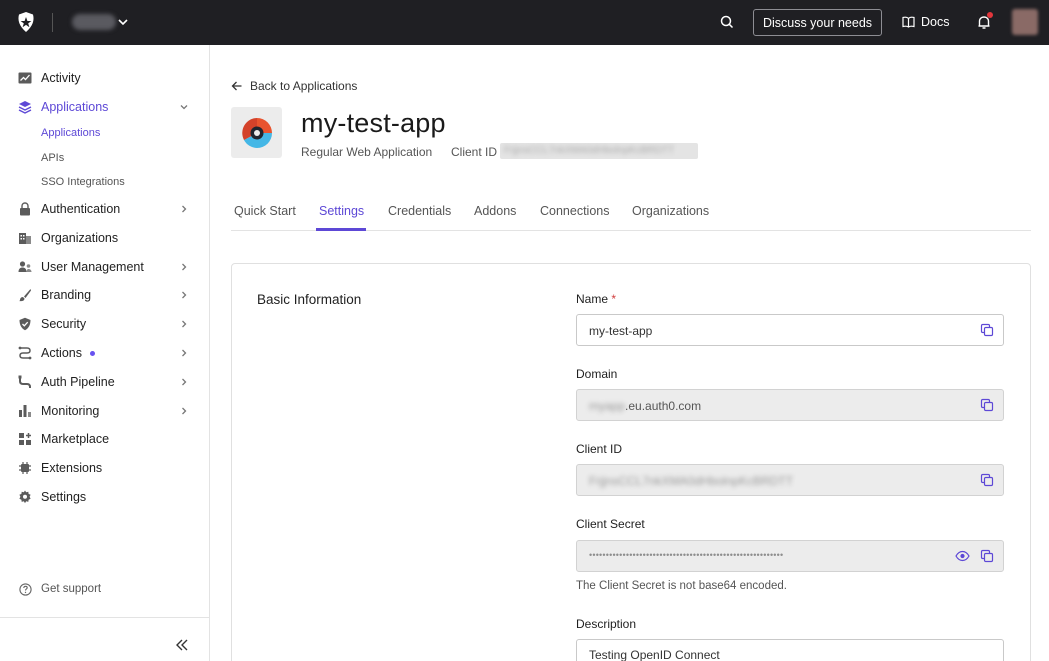 The height and width of the screenshot is (661, 1049). What do you see at coordinates (25, 497) in the screenshot?
I see `gear-icon` at bounding box center [25, 497].